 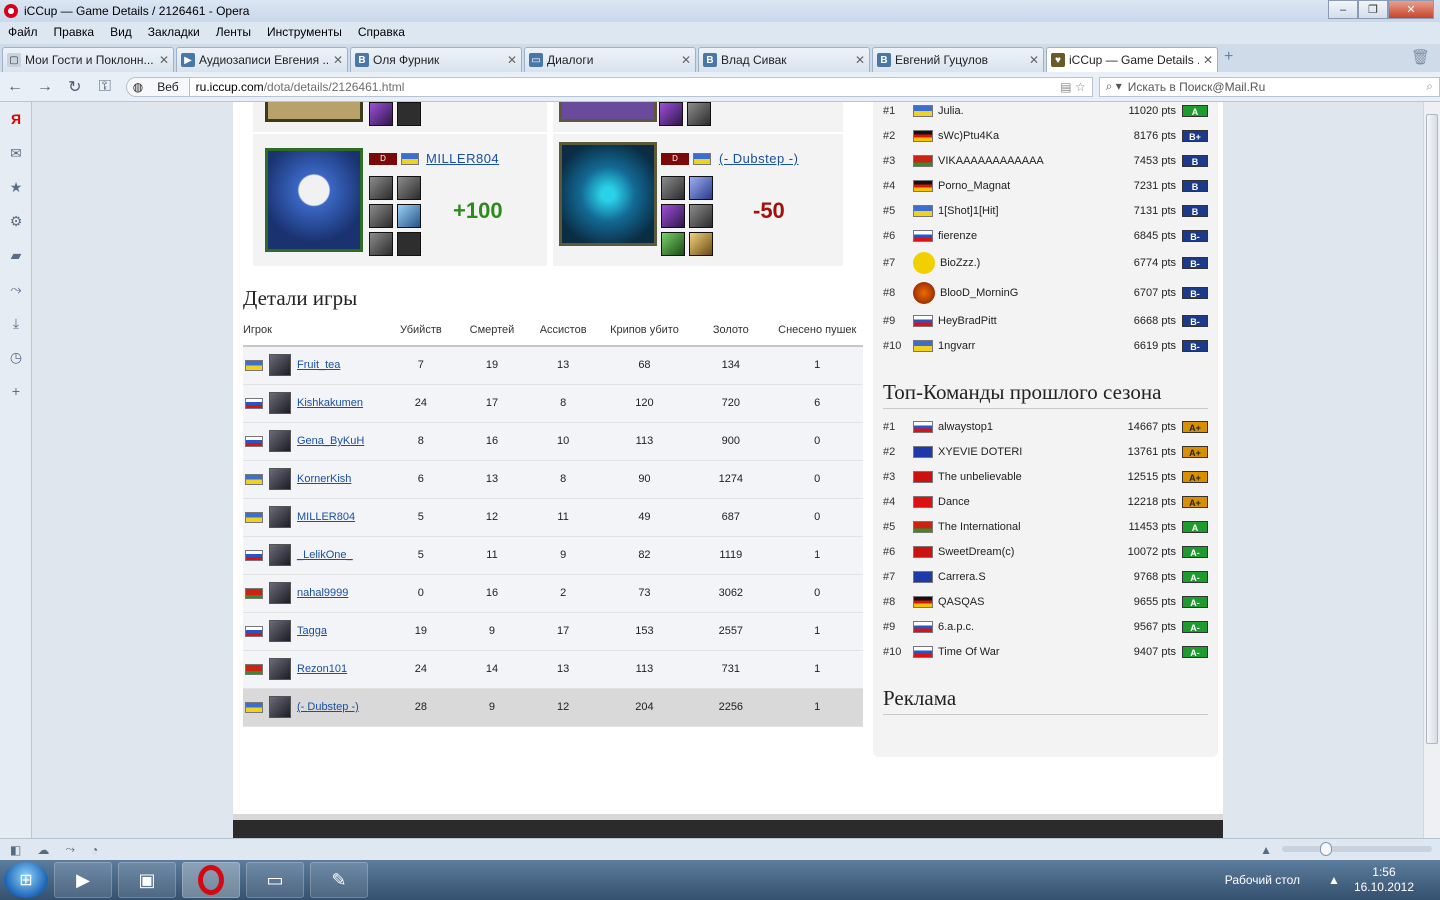 What do you see at coordinates (1027, 427) in the screenshot?
I see `rank-name: alwaystop1` at bounding box center [1027, 427].